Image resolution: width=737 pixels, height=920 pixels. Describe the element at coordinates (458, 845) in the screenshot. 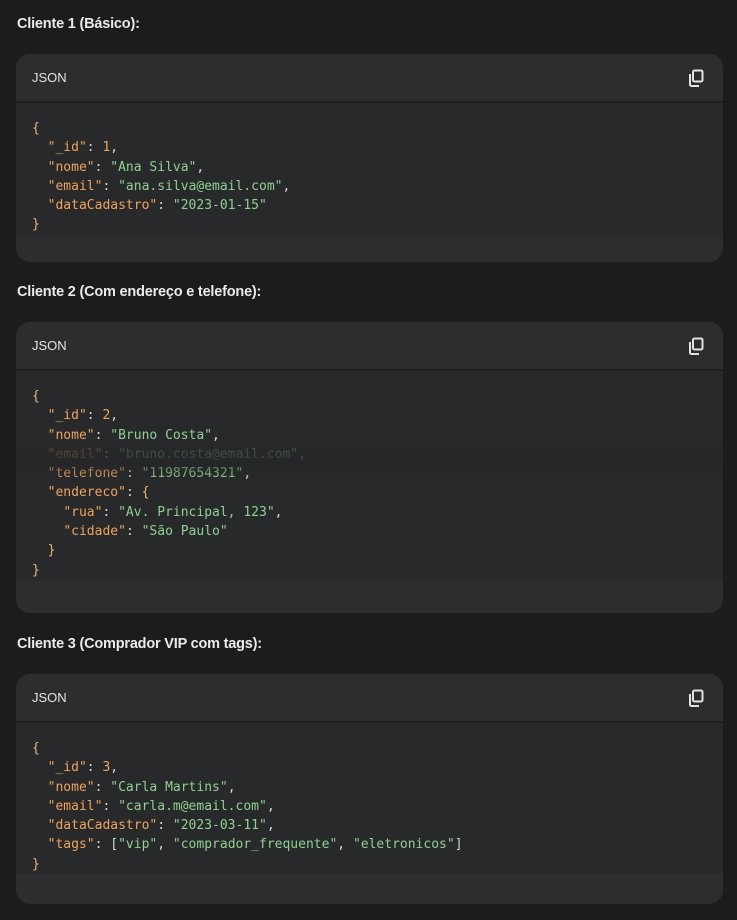

I see `code-token: ]` at that location.